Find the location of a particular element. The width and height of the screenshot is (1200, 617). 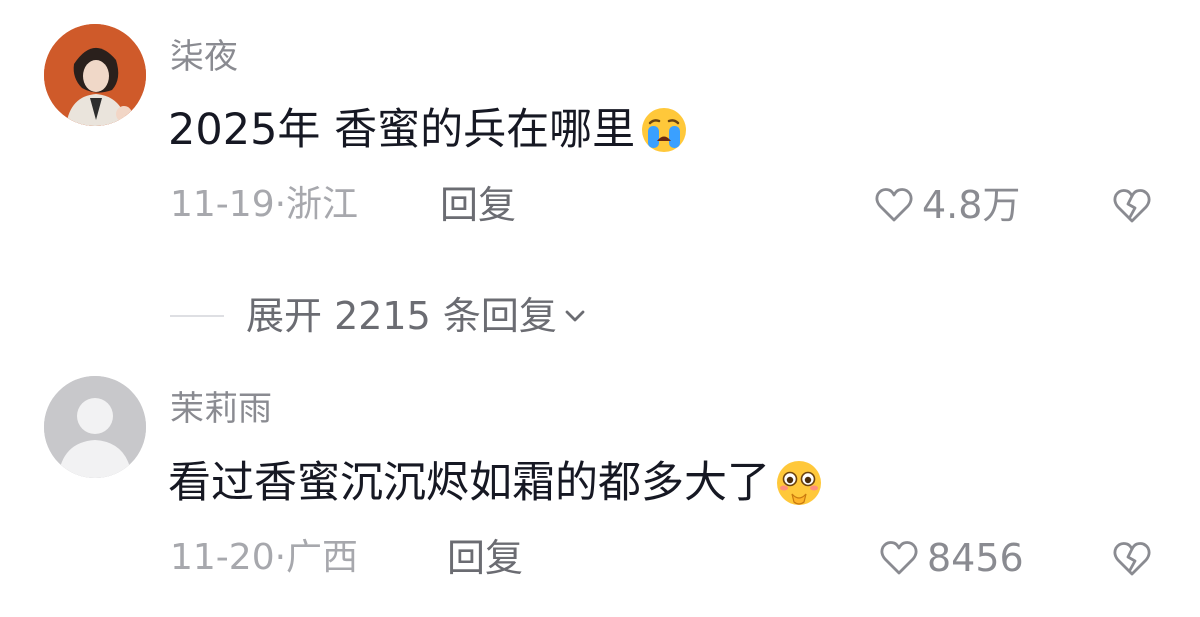

like-button: 4.8万 is located at coordinates (946, 205).